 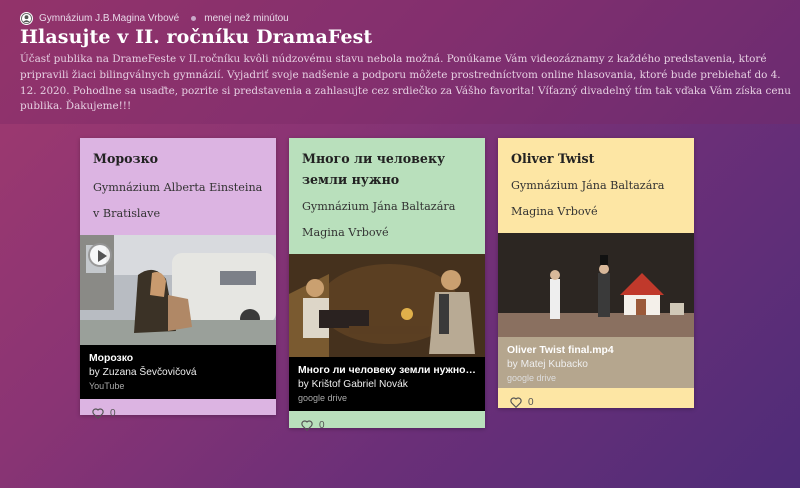 I want to click on video-attachment: Морозко by Zuzana Ševčovičová YouTube, so click(x=178, y=317).